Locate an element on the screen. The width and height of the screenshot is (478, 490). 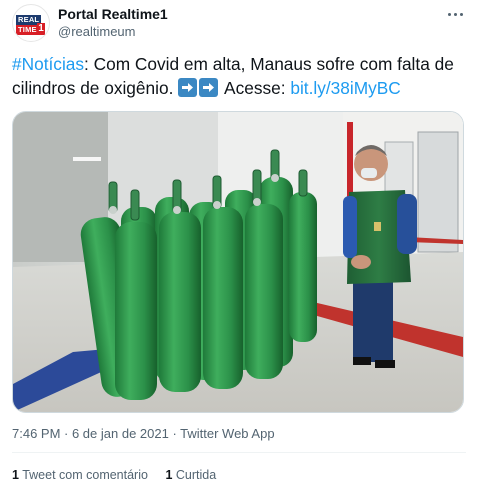
likes-stat: 1 Curtida is located at coordinates (190, 475).